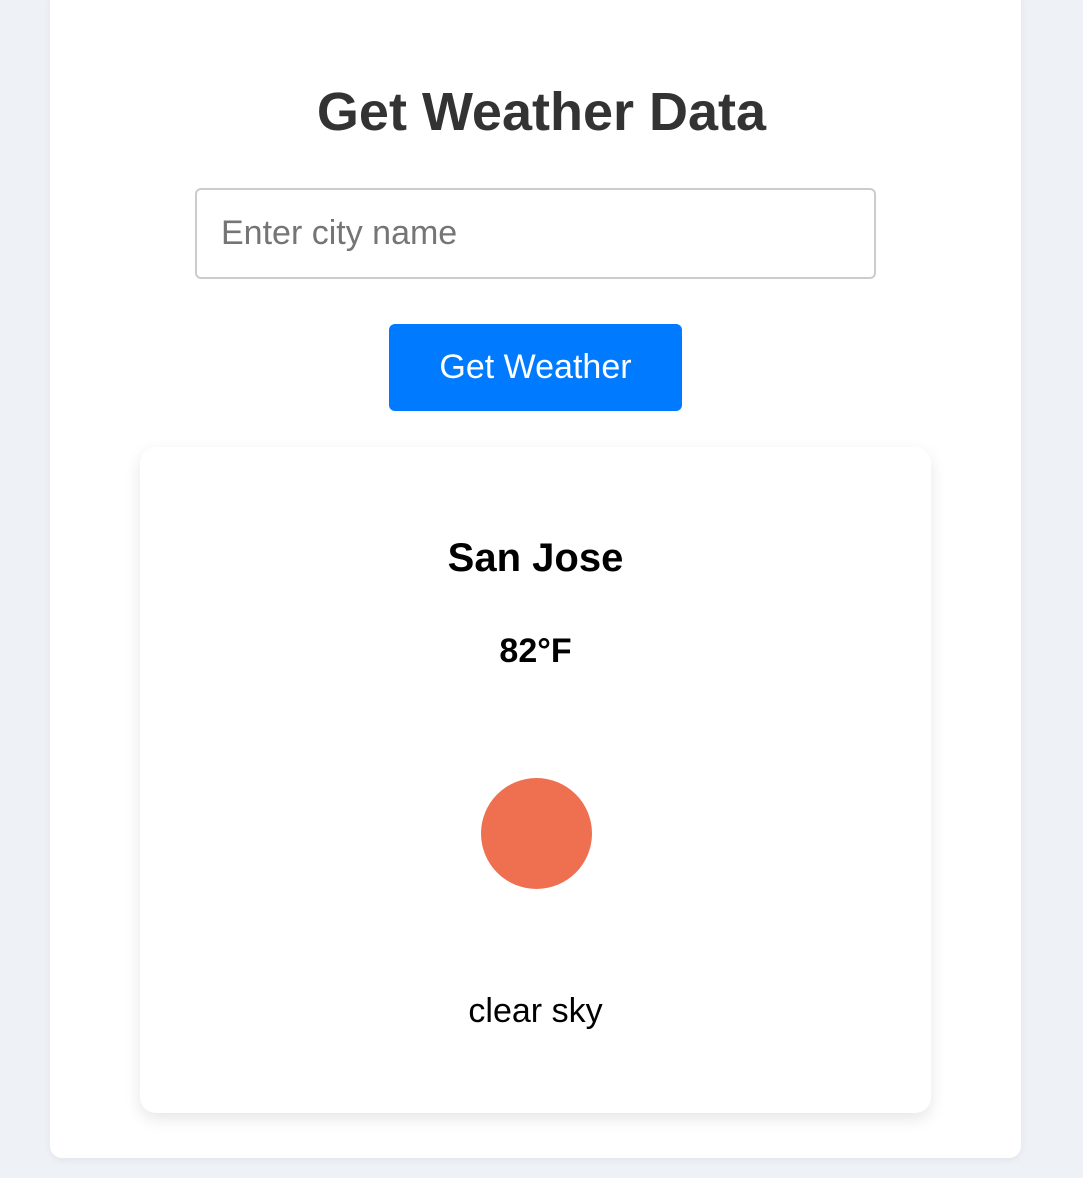 Image resolution: width=1083 pixels, height=1178 pixels. Describe the element at coordinates (535, 1011) in the screenshot. I see `weather-description: clear sky` at that location.